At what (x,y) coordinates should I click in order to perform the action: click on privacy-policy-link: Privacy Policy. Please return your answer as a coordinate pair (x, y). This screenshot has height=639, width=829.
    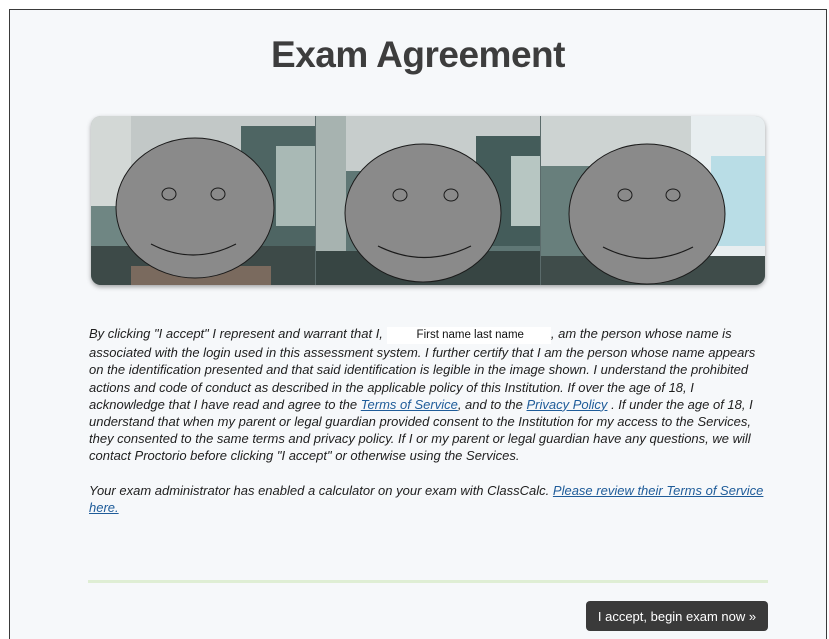
    Looking at the image, I should click on (567, 404).